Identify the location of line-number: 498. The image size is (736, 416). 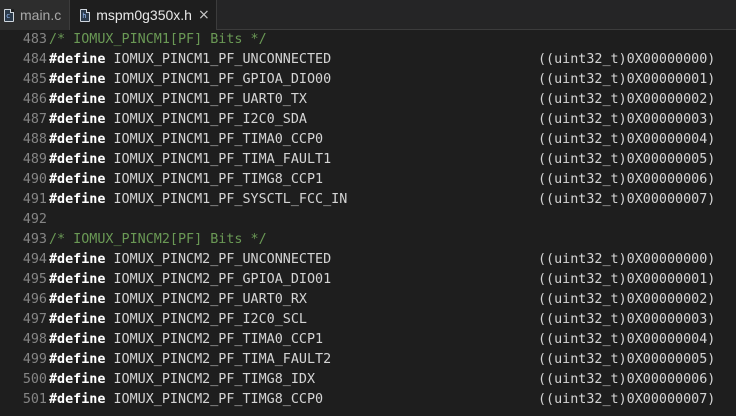
(34, 339).